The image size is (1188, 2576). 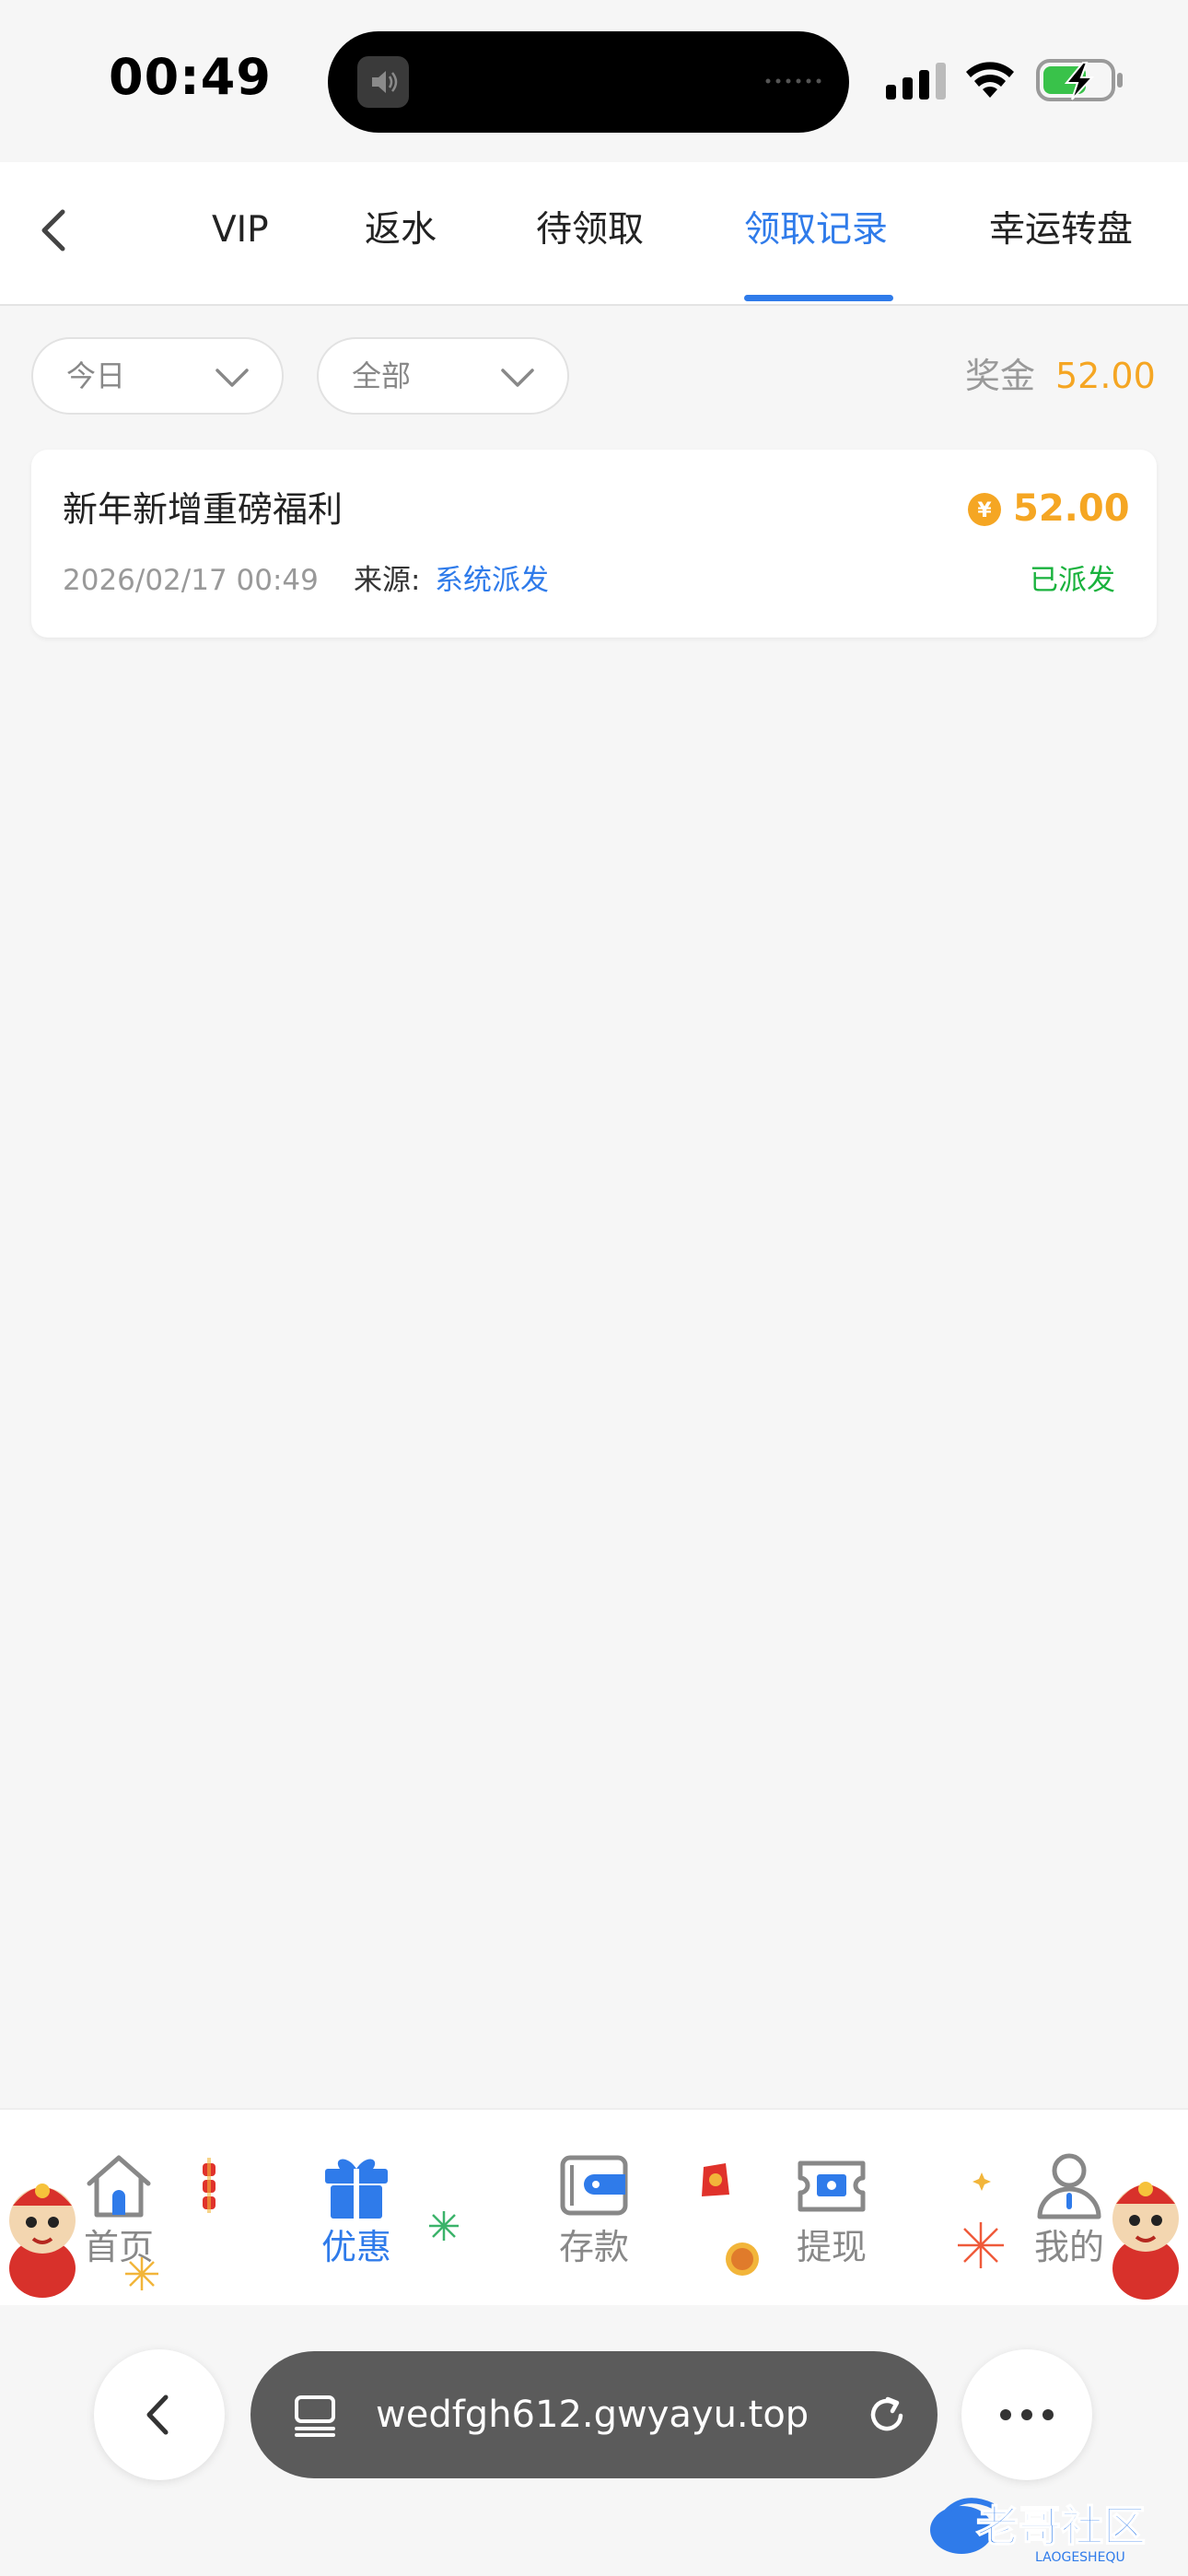 What do you see at coordinates (387, 580) in the screenshot?
I see `record-source-label: 来源:` at bounding box center [387, 580].